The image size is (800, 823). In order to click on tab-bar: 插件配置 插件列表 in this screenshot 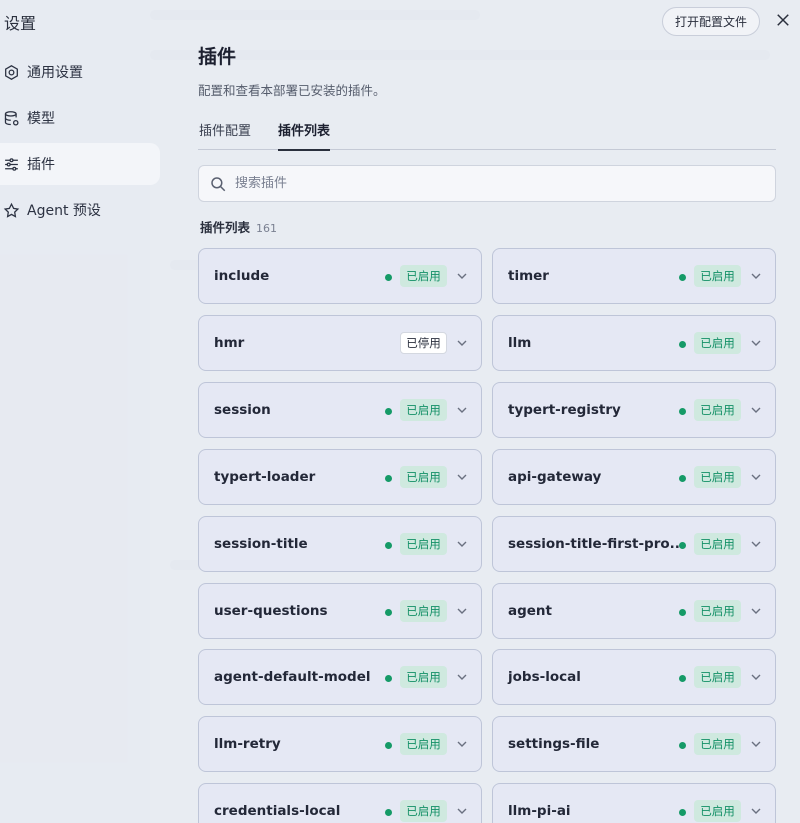, I will do `click(487, 131)`.